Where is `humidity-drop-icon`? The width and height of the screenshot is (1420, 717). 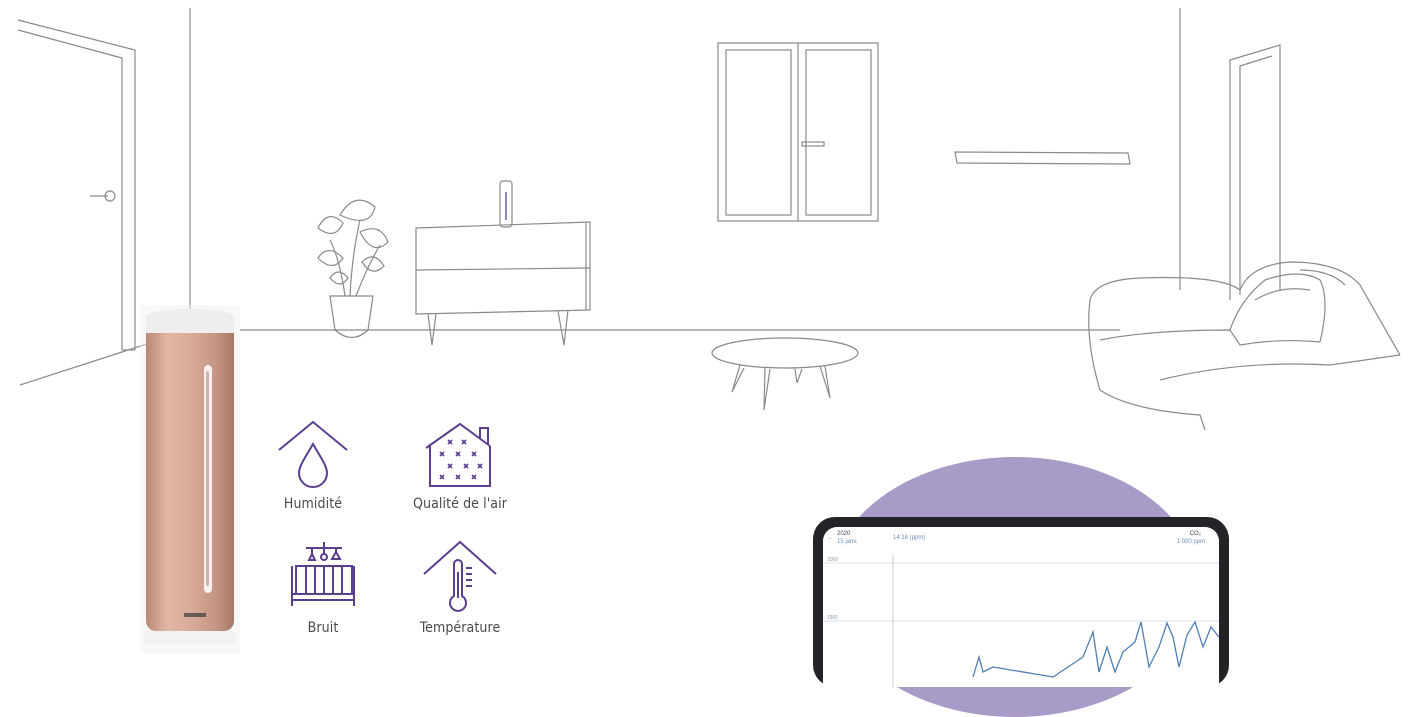
humidity-drop-icon is located at coordinates (313, 454).